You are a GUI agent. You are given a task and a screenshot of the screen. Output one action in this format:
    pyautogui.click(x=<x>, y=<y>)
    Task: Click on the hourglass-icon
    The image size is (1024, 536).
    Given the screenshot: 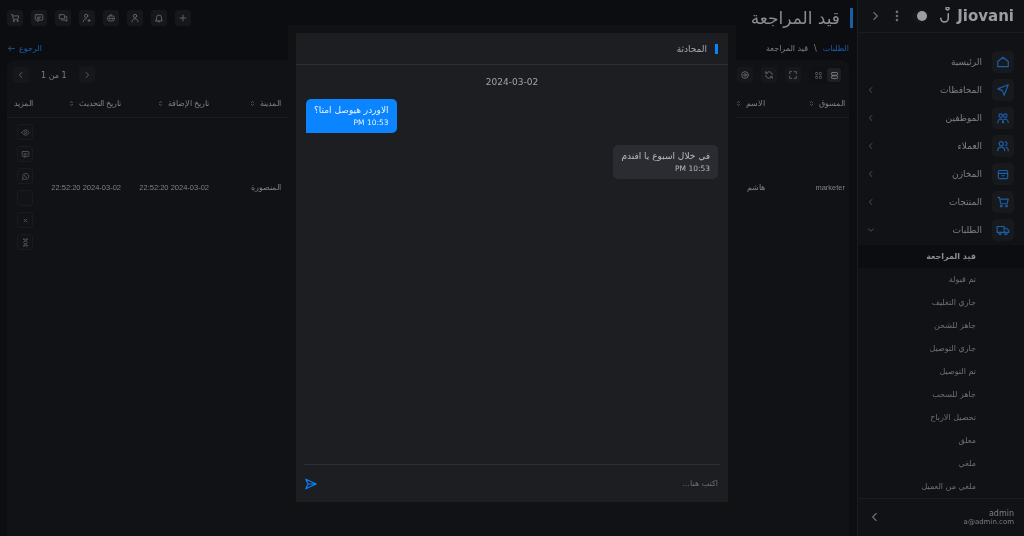 What is the action you would take?
    pyautogui.click(x=25, y=242)
    